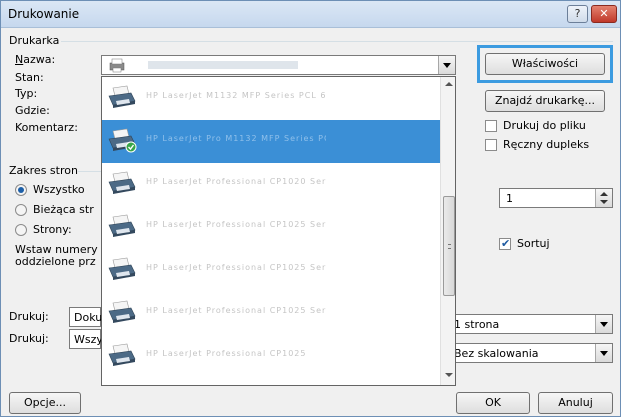 The image size is (621, 417). Describe the element at coordinates (21, 230) in the screenshot. I see `range-pages-radio` at that location.